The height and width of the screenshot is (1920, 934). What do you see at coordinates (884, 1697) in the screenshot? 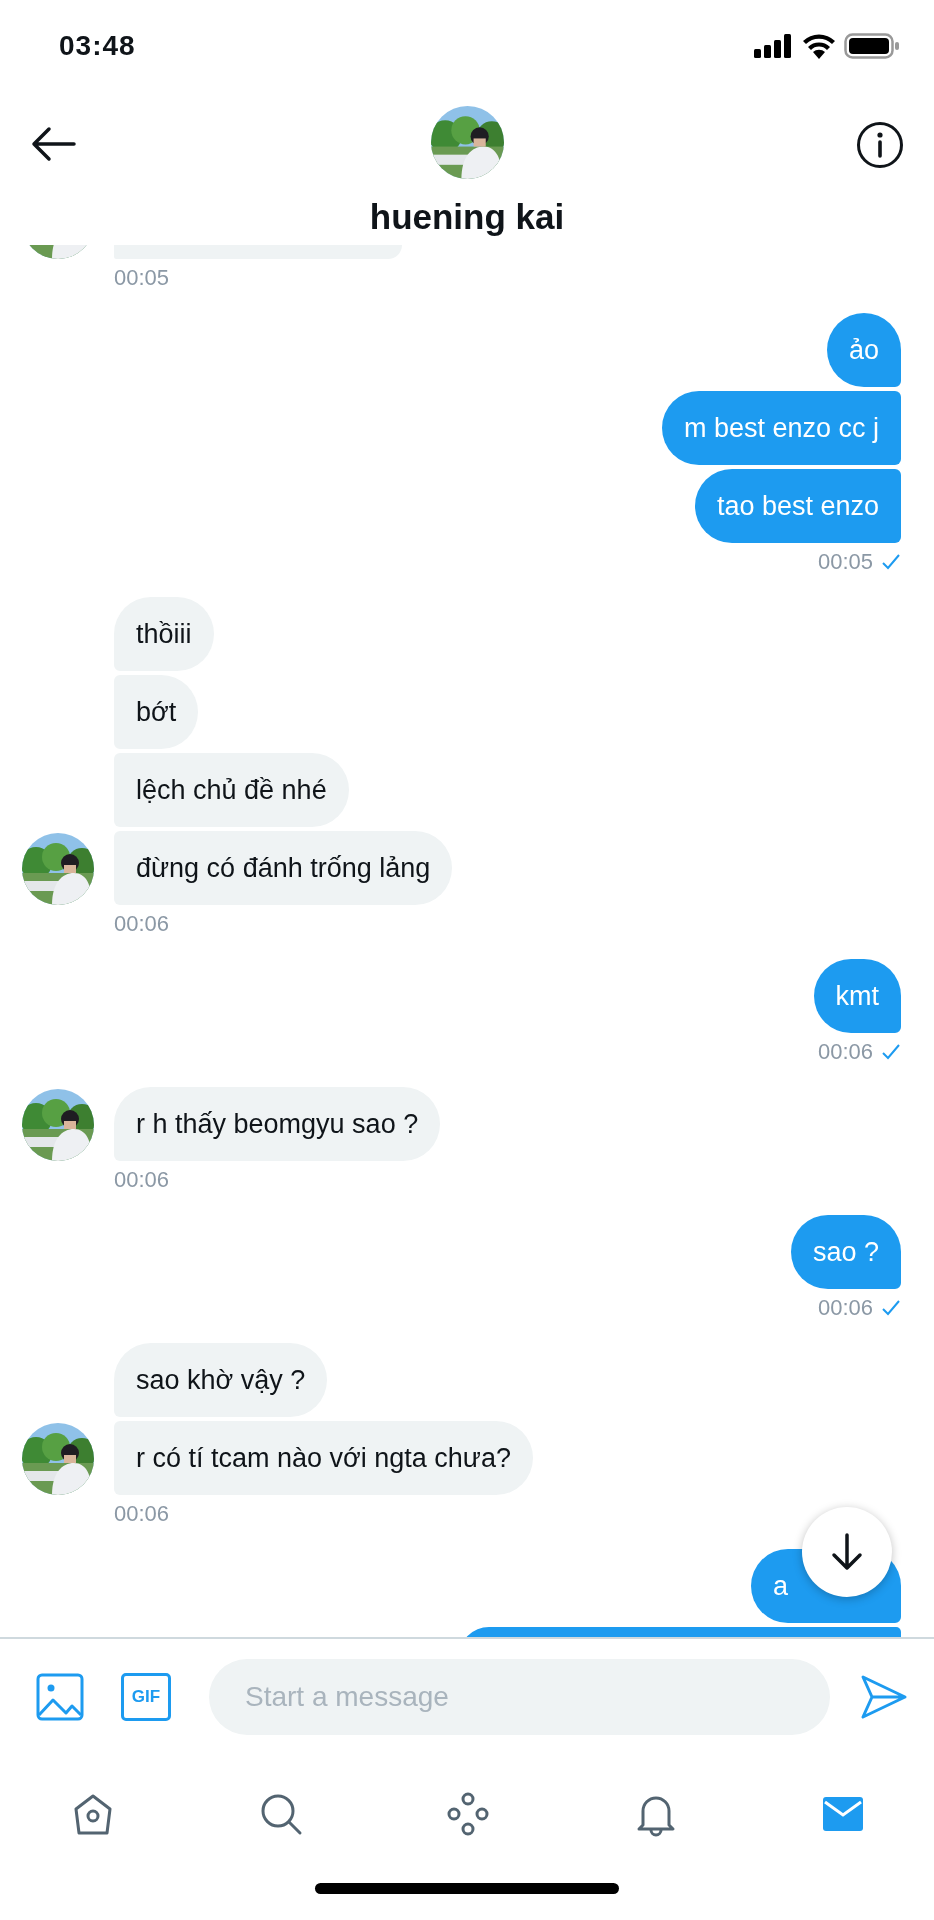
I see `send-icon` at bounding box center [884, 1697].